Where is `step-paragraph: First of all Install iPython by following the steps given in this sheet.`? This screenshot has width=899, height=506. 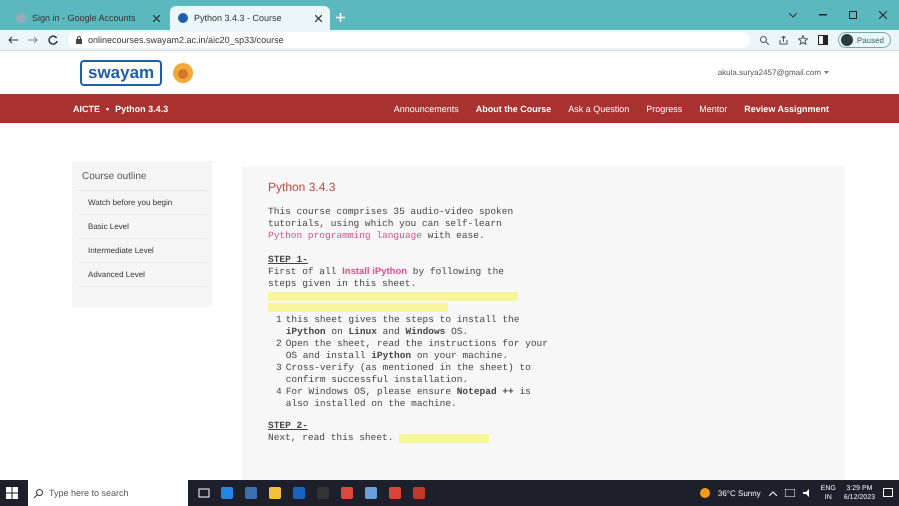 step-paragraph: First of all Install iPython by following the steps given in this sheet. is located at coordinates (386, 278).